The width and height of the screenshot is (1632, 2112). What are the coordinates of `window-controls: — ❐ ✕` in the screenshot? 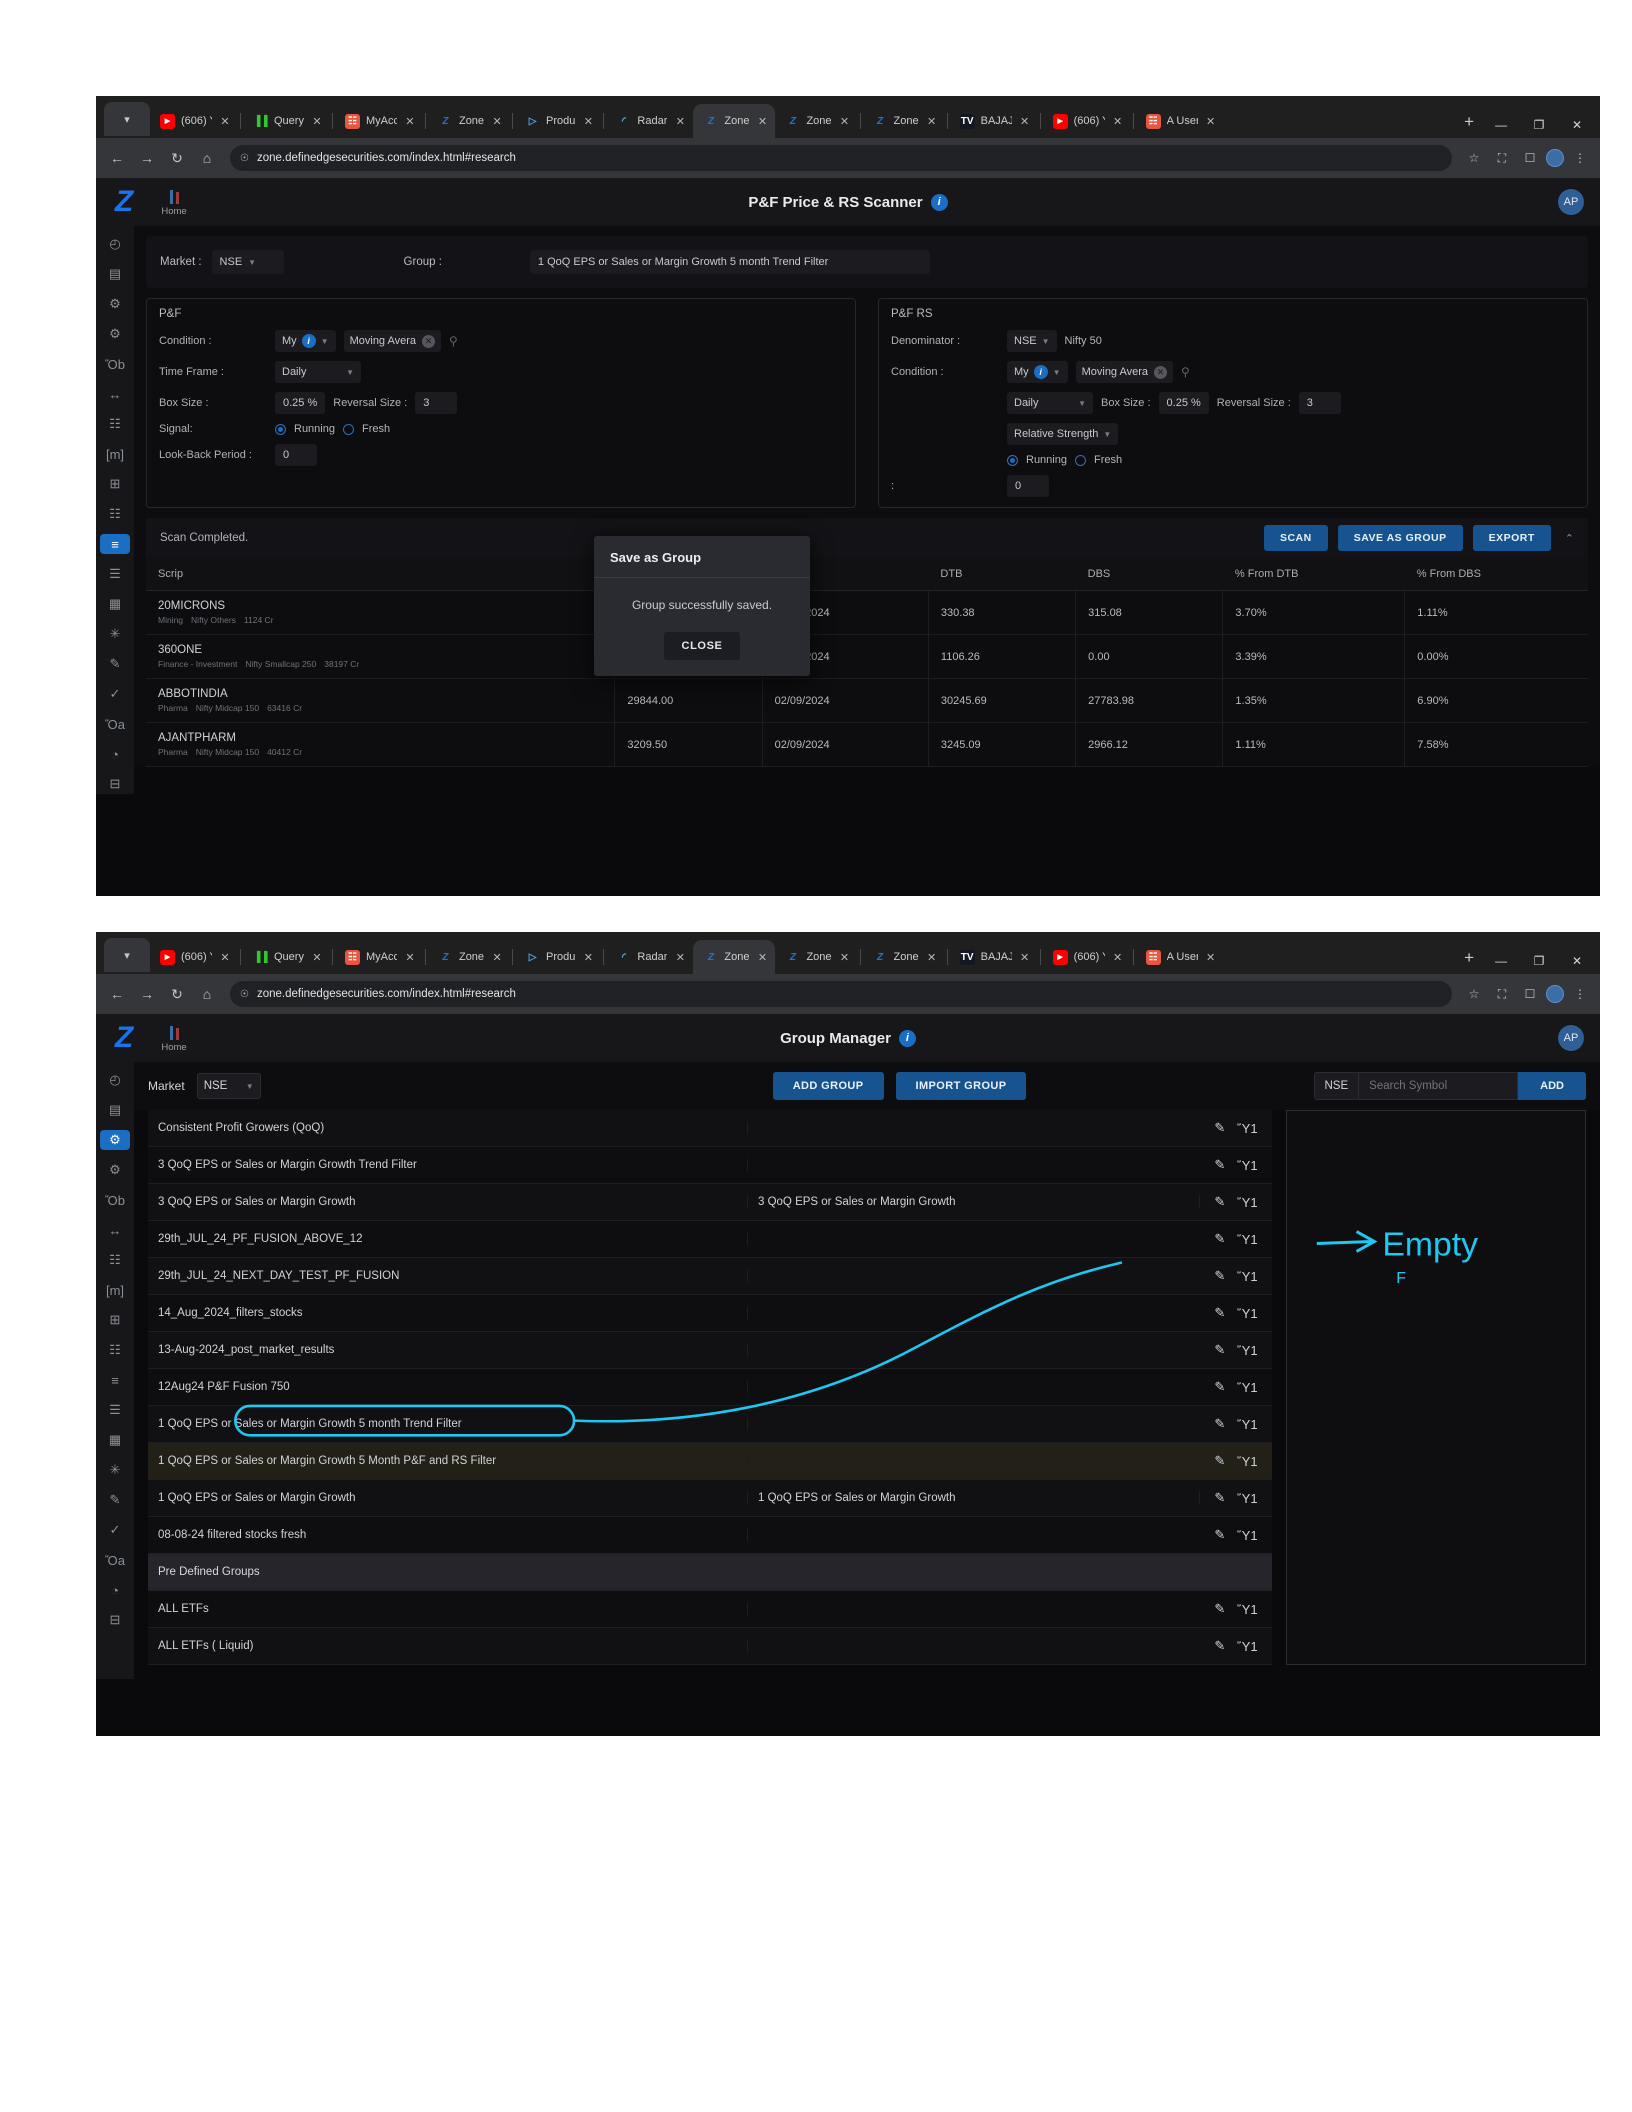 It's located at (1541, 125).